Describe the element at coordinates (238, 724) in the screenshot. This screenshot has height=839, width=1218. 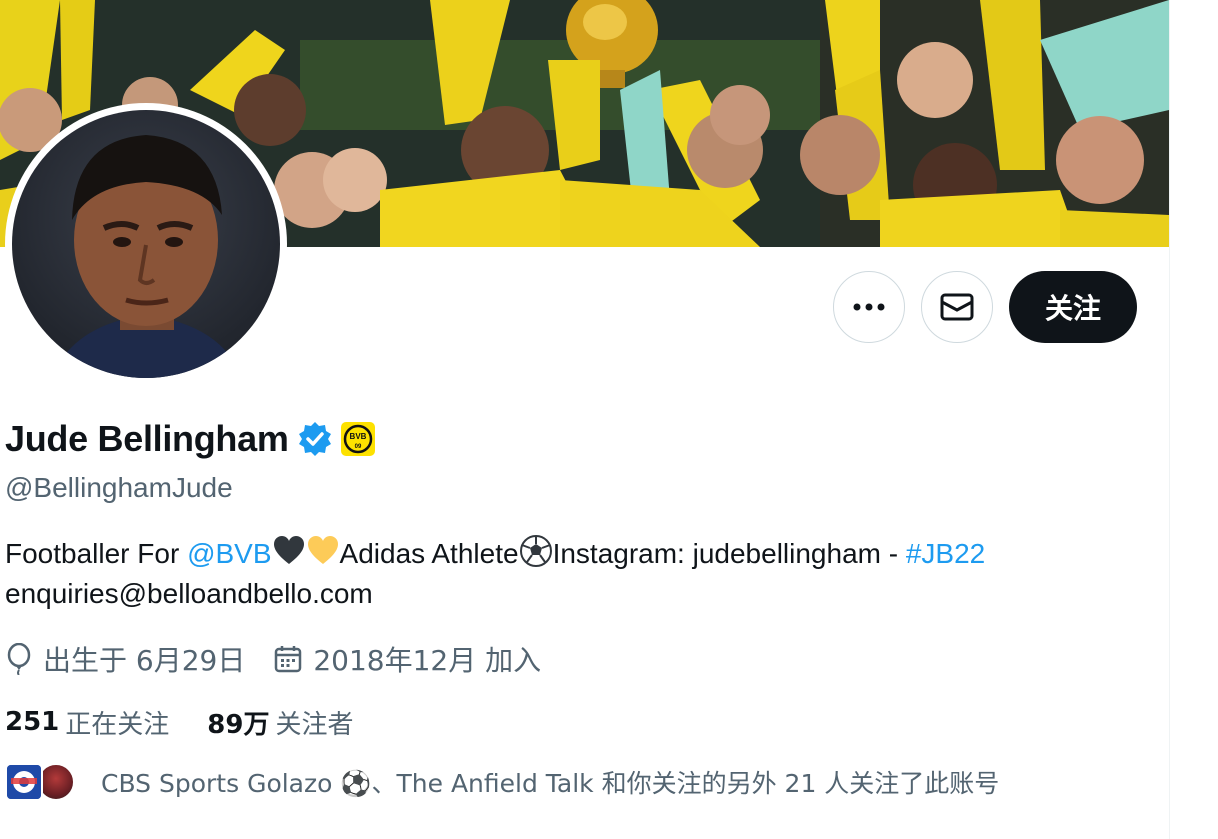
I see `followers-count: 89万` at that location.